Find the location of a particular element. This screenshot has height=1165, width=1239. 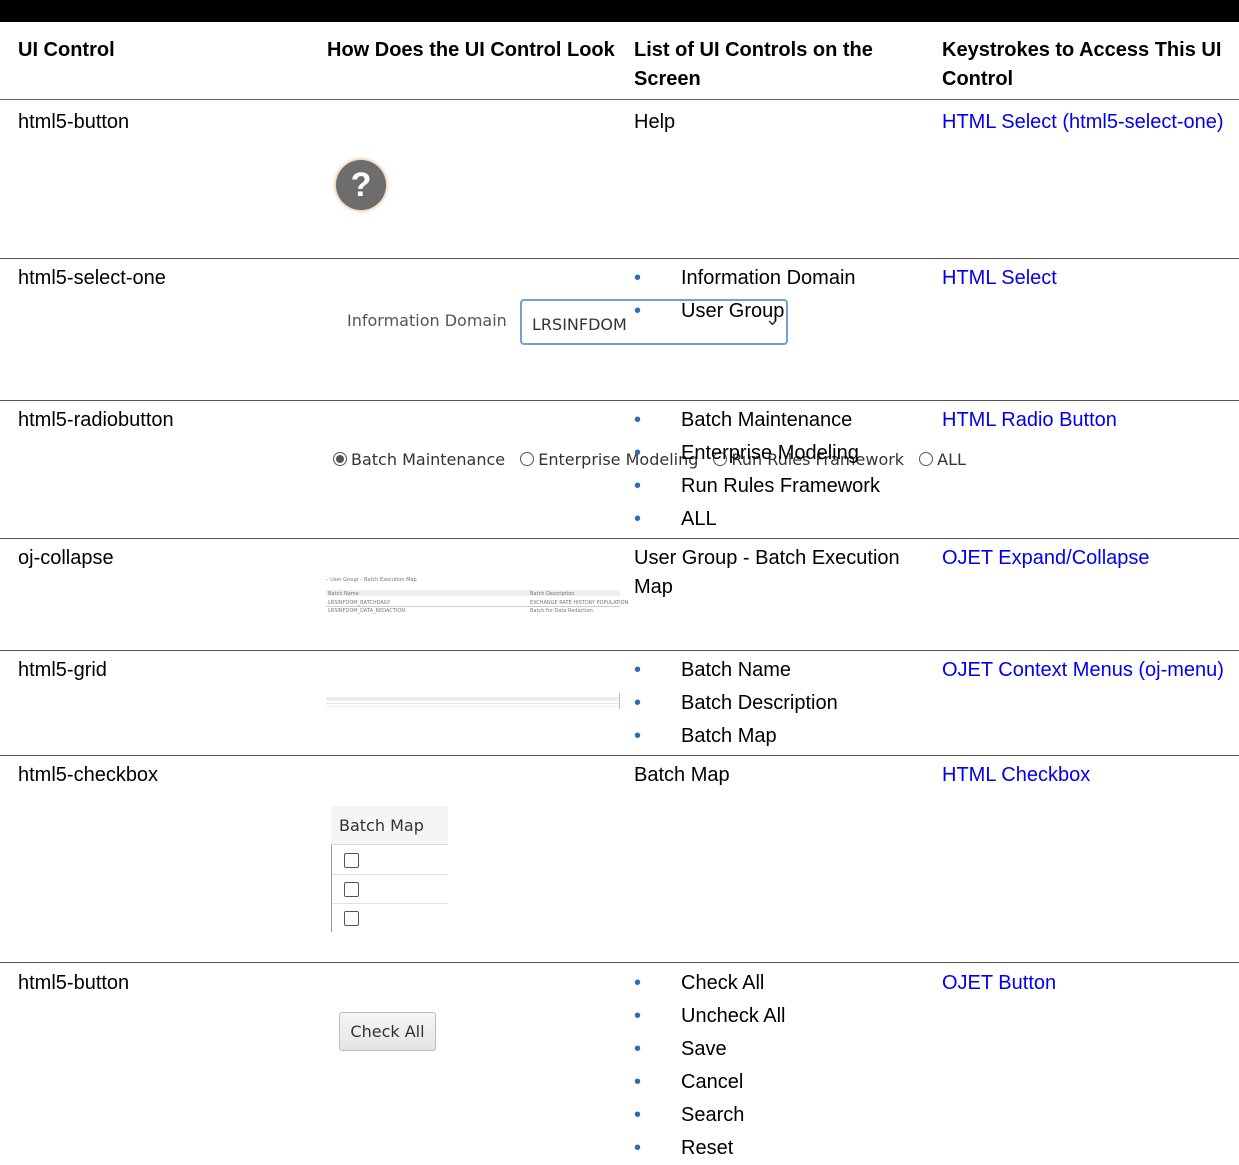

collapse-col1: Batch Name is located at coordinates (343, 594).